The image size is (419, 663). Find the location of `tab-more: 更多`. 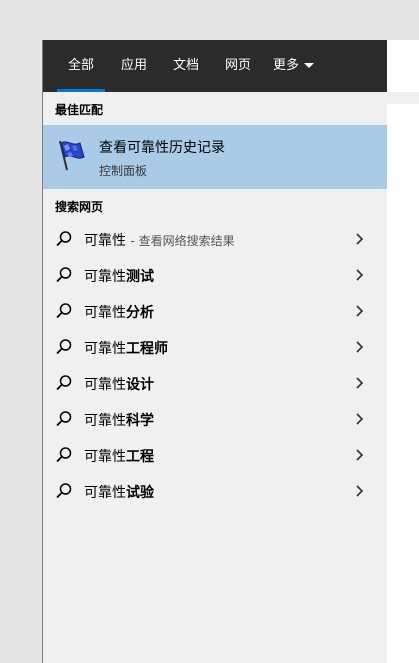

tab-more: 更多 is located at coordinates (297, 66).